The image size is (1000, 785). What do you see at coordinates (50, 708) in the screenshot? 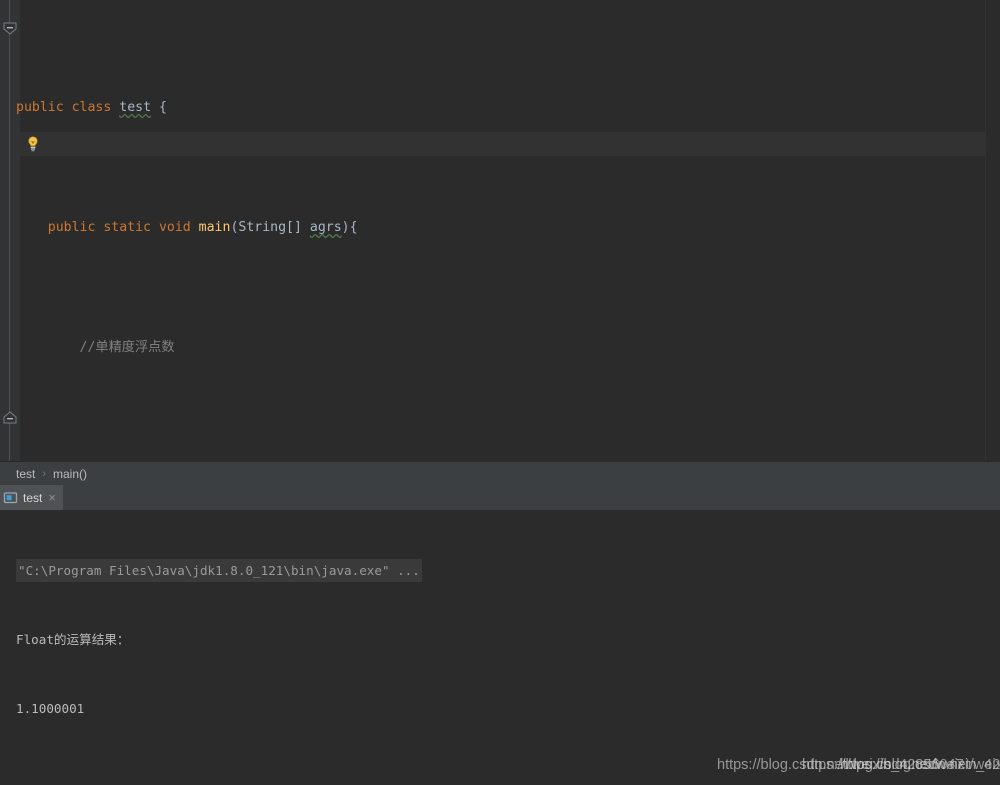
I see `console-line: 1.1000001` at bounding box center [50, 708].